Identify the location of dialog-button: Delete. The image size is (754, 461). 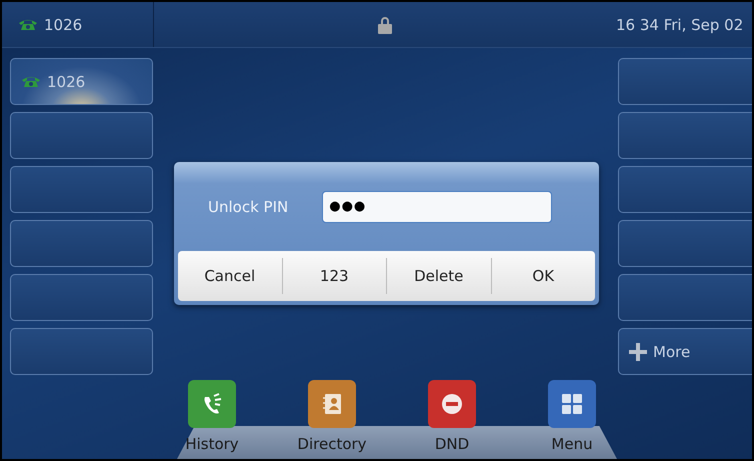
(438, 276).